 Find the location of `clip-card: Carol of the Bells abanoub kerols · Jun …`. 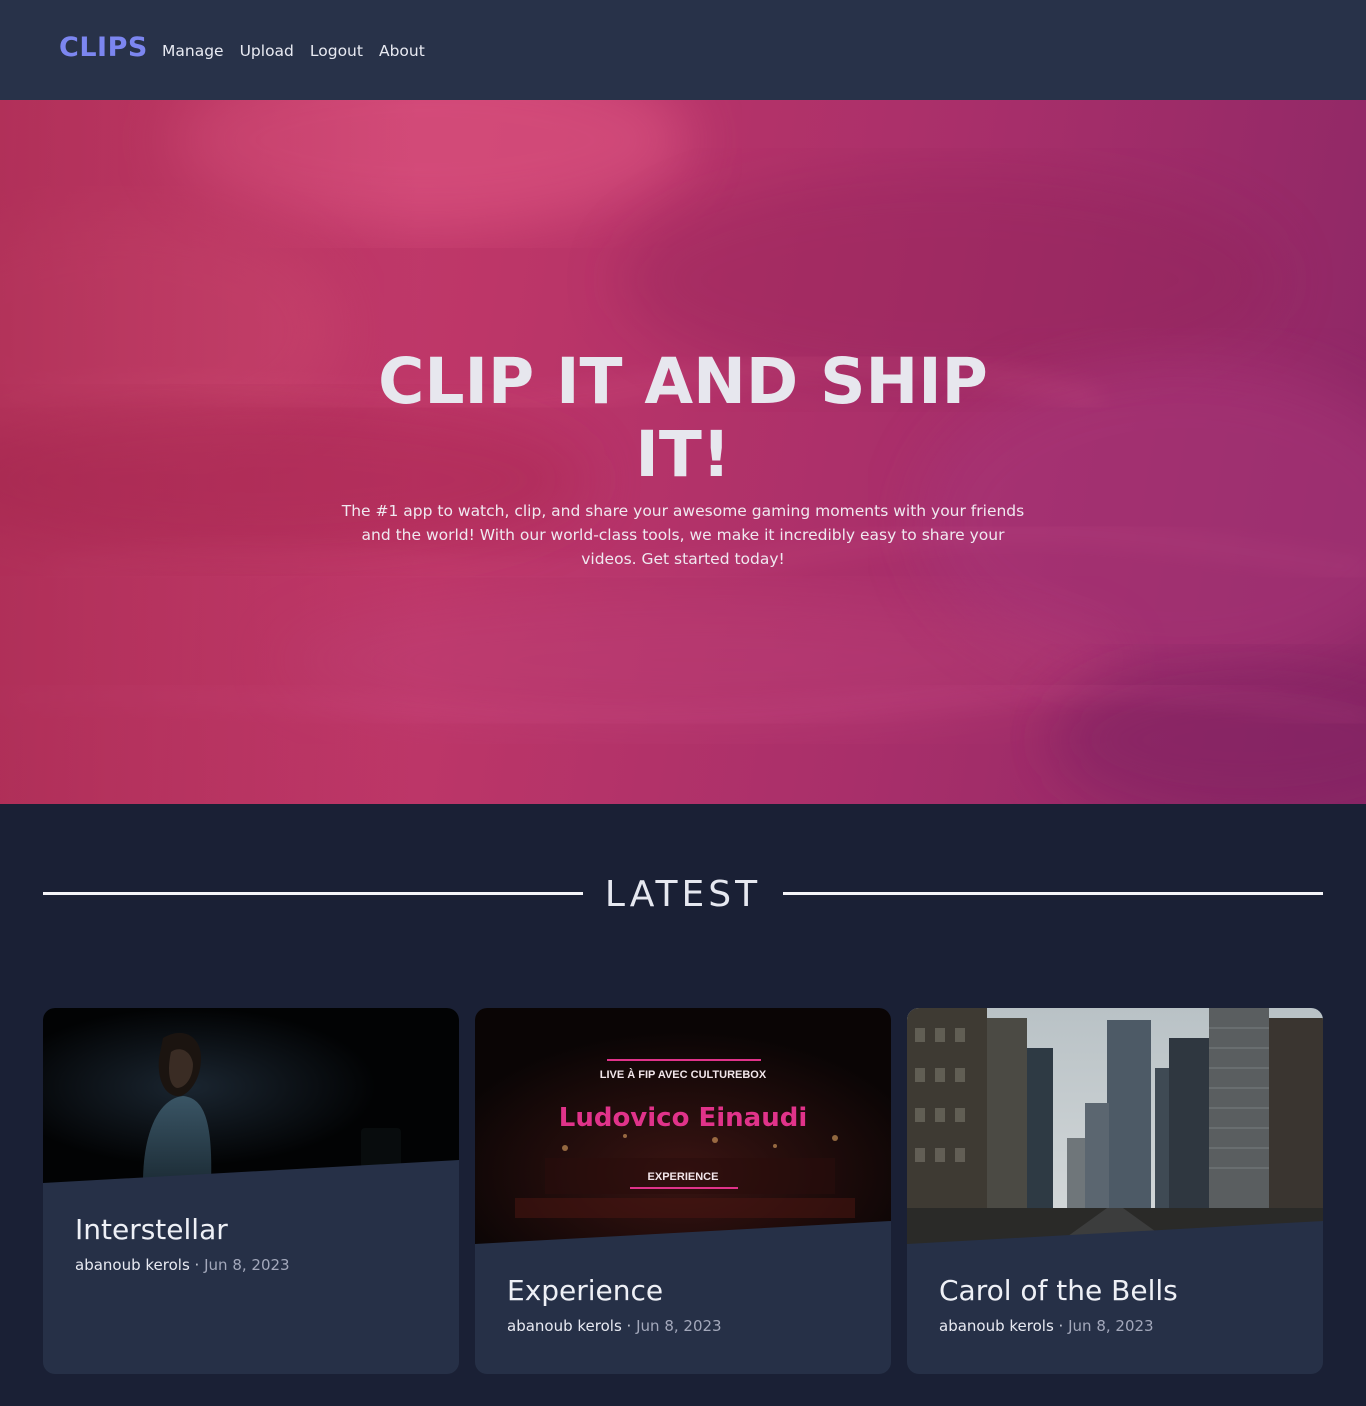

clip-card: Carol of the Bells abanoub kerols · Jun … is located at coordinates (1115, 1191).